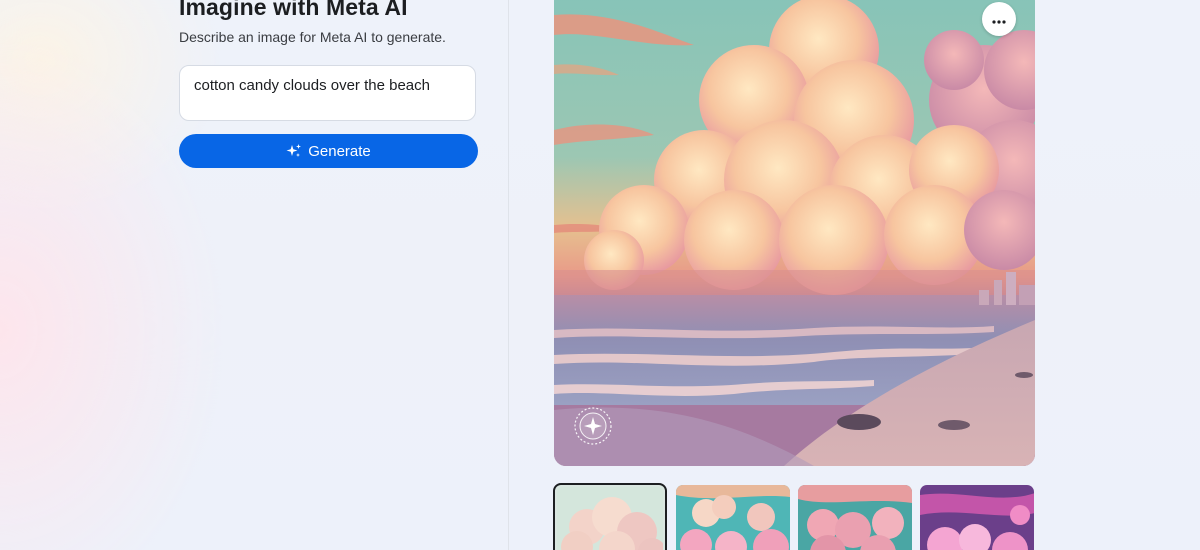 The image size is (1200, 550). I want to click on prompt-input, so click(327, 93).